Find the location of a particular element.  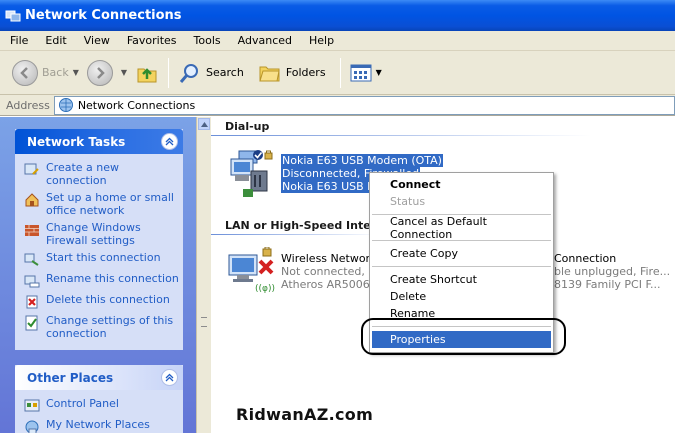

settings-icon is located at coordinates (31, 323).